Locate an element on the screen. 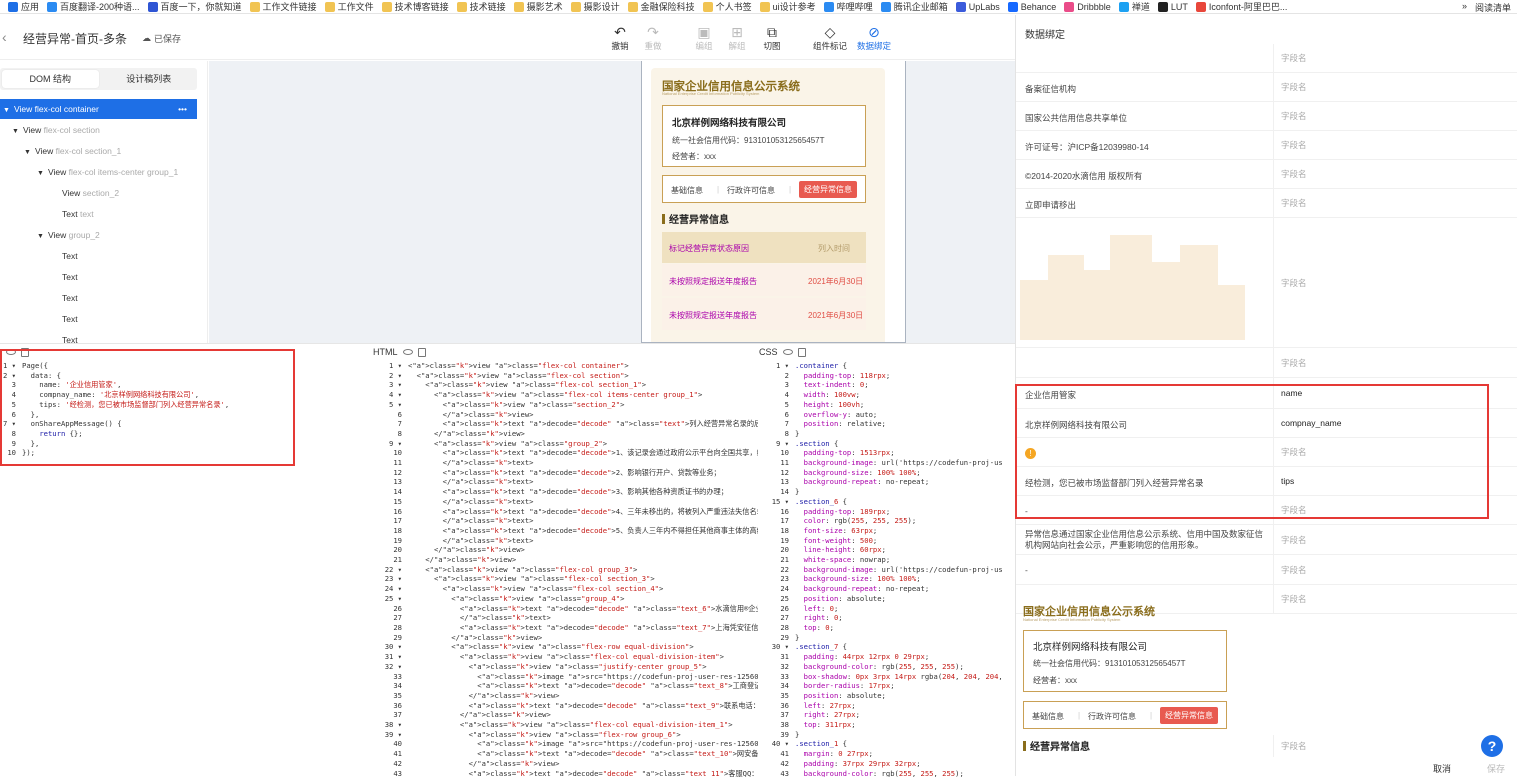 This screenshot has height=777, width=1517. bookmark-item: 百度一下，你就知道 is located at coordinates (194, 6).